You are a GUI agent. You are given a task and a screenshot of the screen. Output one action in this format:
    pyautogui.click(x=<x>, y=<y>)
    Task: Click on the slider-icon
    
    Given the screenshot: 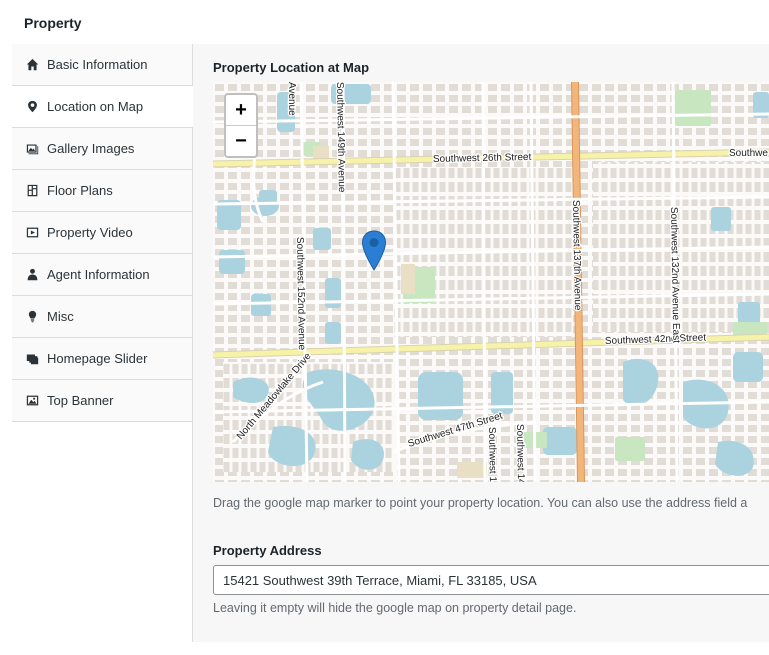 What is the action you would take?
    pyautogui.click(x=32, y=359)
    